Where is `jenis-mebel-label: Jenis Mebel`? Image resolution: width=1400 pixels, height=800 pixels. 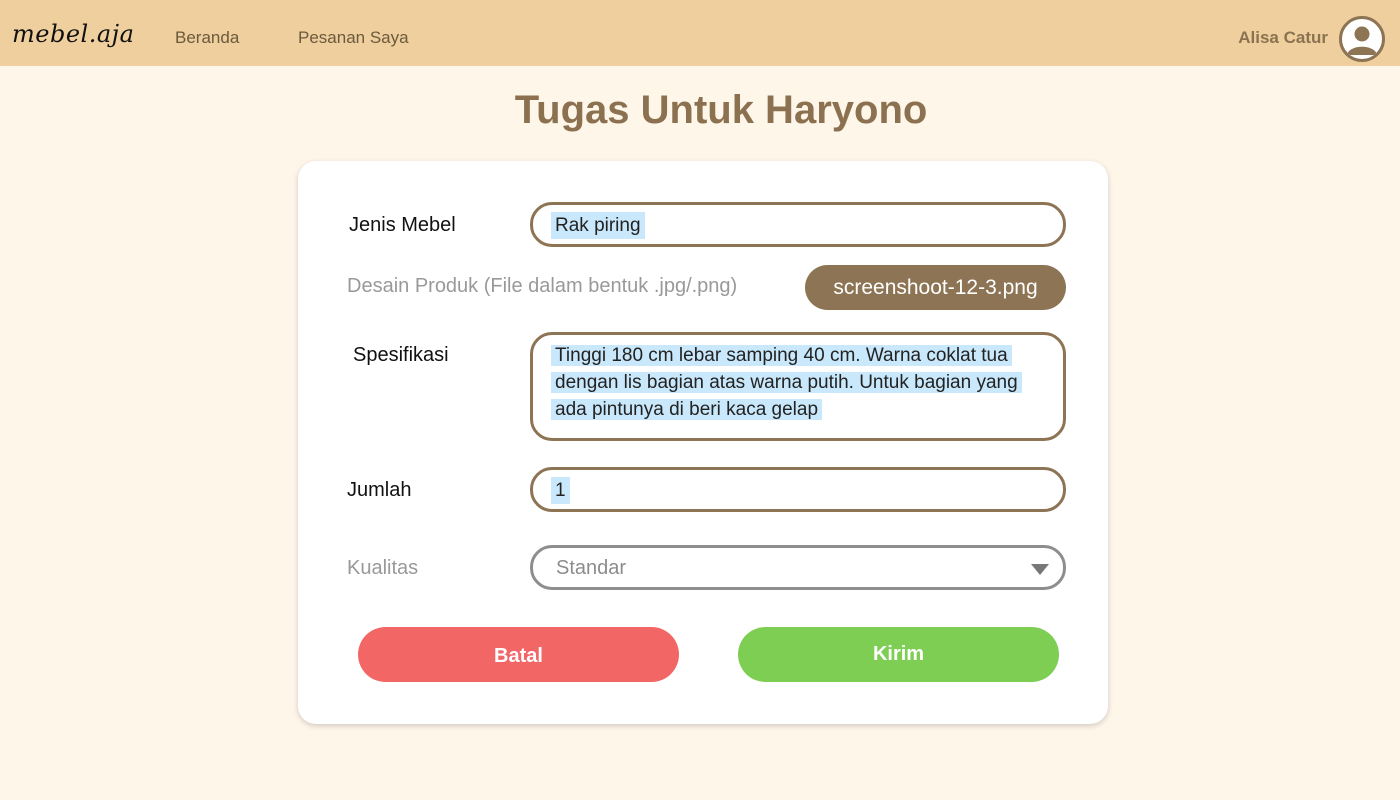 jenis-mebel-label: Jenis Mebel is located at coordinates (402, 225).